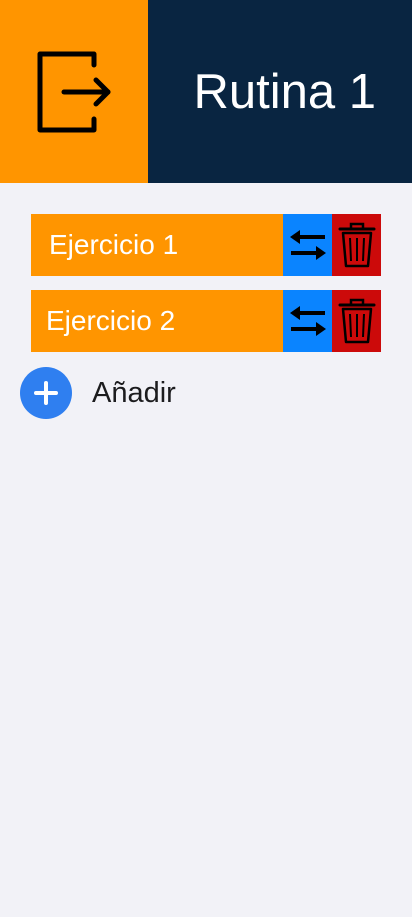  Describe the element at coordinates (284, 92) in the screenshot. I see `page-title: Rutina 1` at that location.